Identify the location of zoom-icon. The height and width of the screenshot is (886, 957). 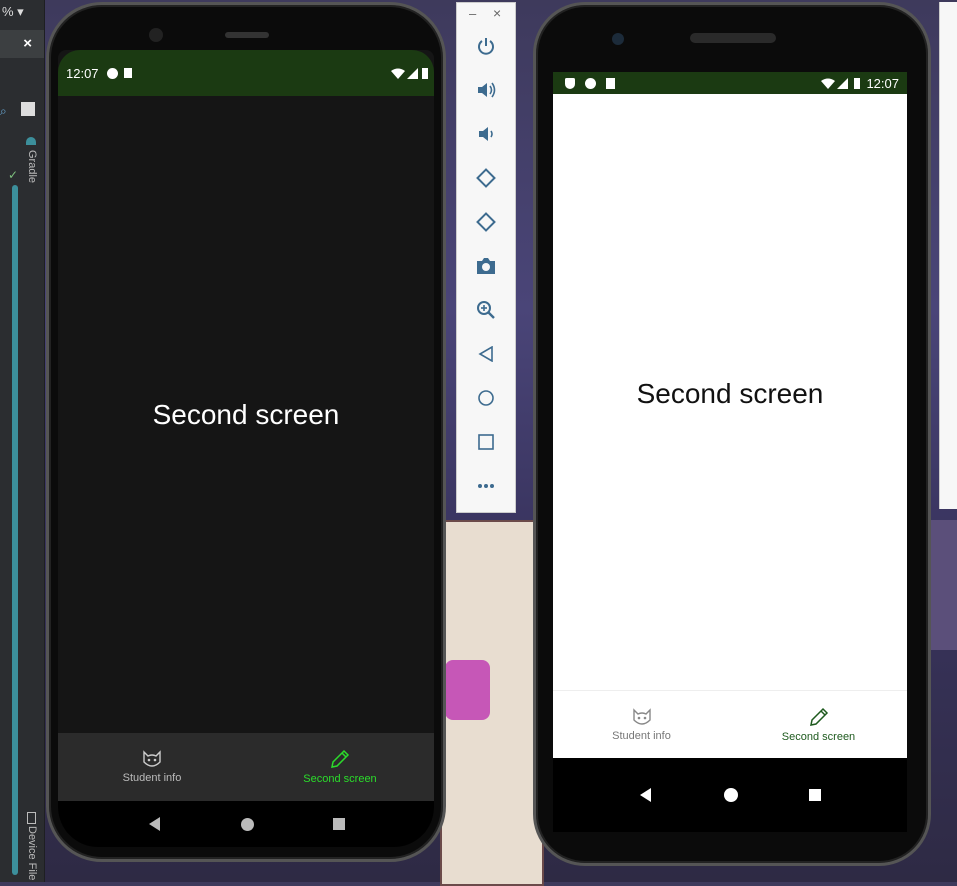
(486, 310).